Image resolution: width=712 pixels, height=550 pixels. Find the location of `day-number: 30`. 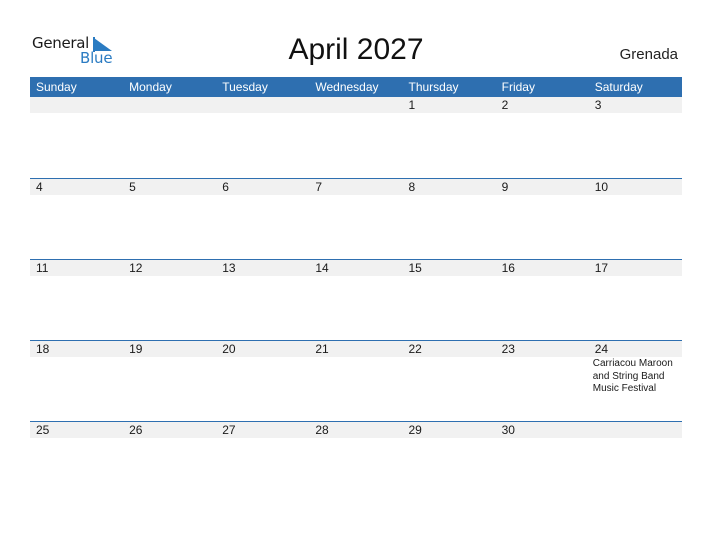

day-number: 30 is located at coordinates (508, 430).